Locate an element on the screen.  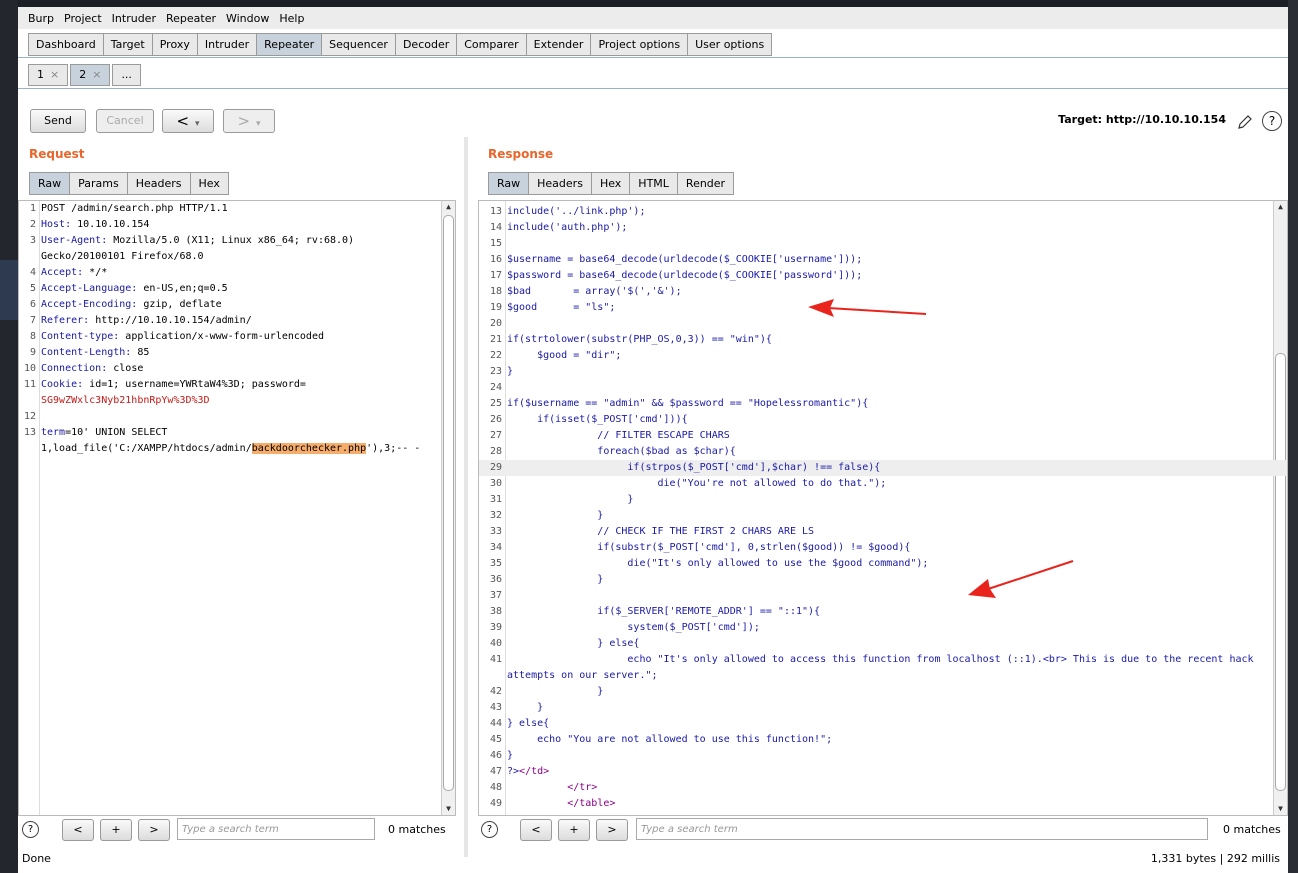
tab-extender: Extender is located at coordinates (558, 44).